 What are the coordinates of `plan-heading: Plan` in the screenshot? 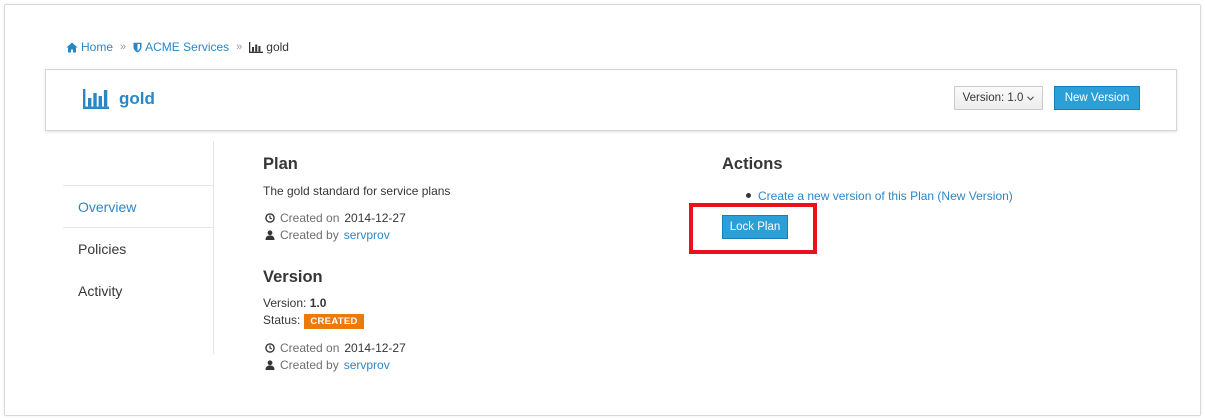 It's located at (280, 164).